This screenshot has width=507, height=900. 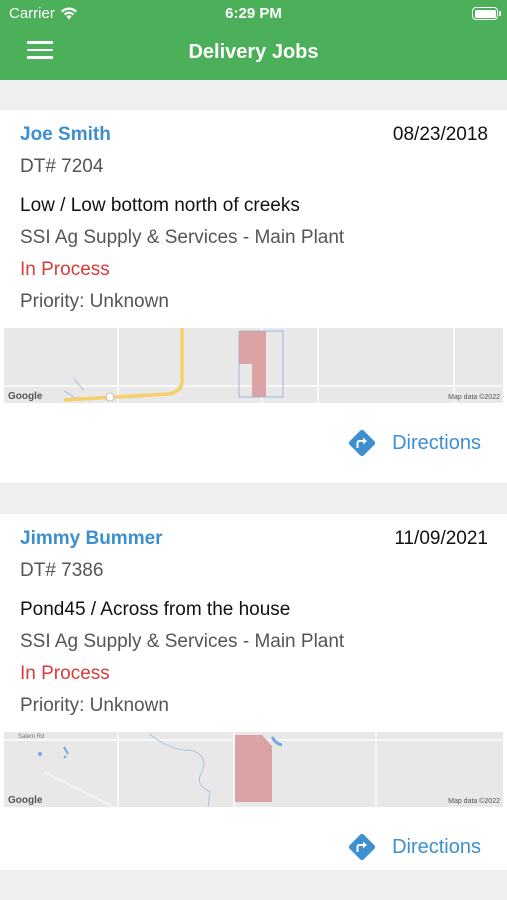 What do you see at coordinates (65, 135) in the screenshot?
I see `customer-name: Joe Smith` at bounding box center [65, 135].